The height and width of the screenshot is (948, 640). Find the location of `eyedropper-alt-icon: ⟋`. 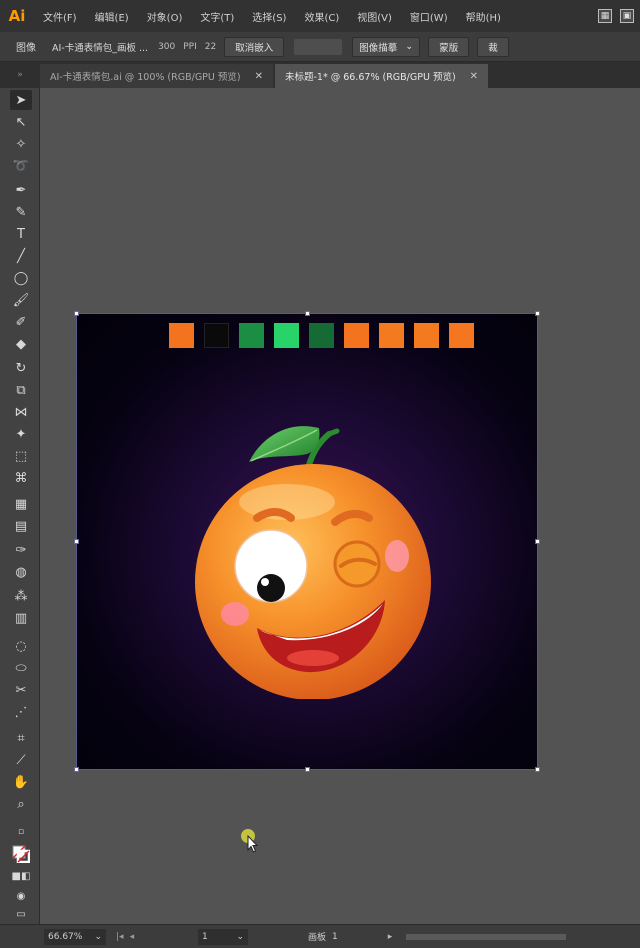

eyedropper-alt-icon: ⟋ is located at coordinates (21, 760).